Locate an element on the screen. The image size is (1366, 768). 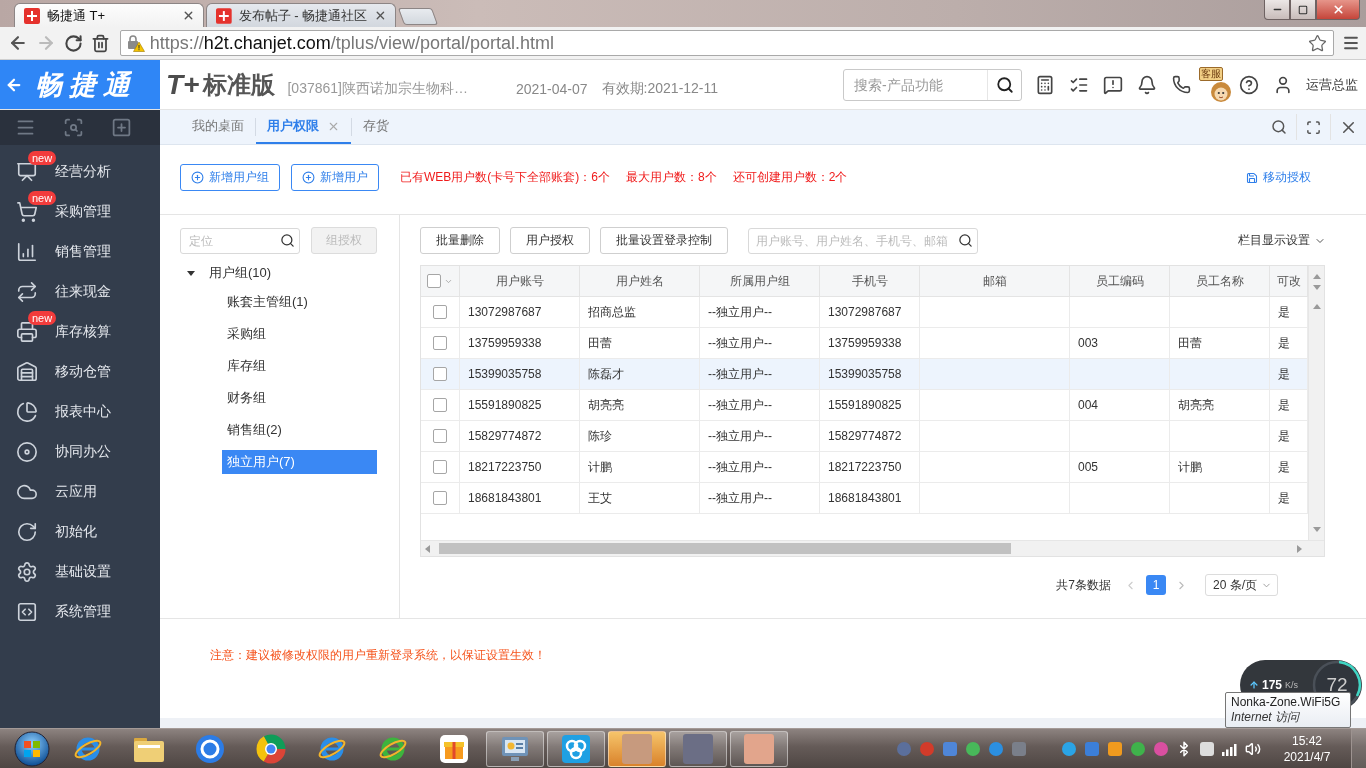
sidebar-item: 往来现金 is located at coordinates (80, 292).